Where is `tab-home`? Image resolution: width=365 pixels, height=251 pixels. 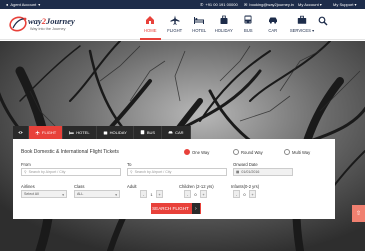
tab-home is located at coordinates (21, 132).